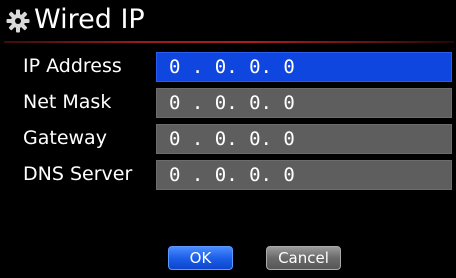 The width and height of the screenshot is (456, 278). I want to click on gear-icon, so click(18, 21).